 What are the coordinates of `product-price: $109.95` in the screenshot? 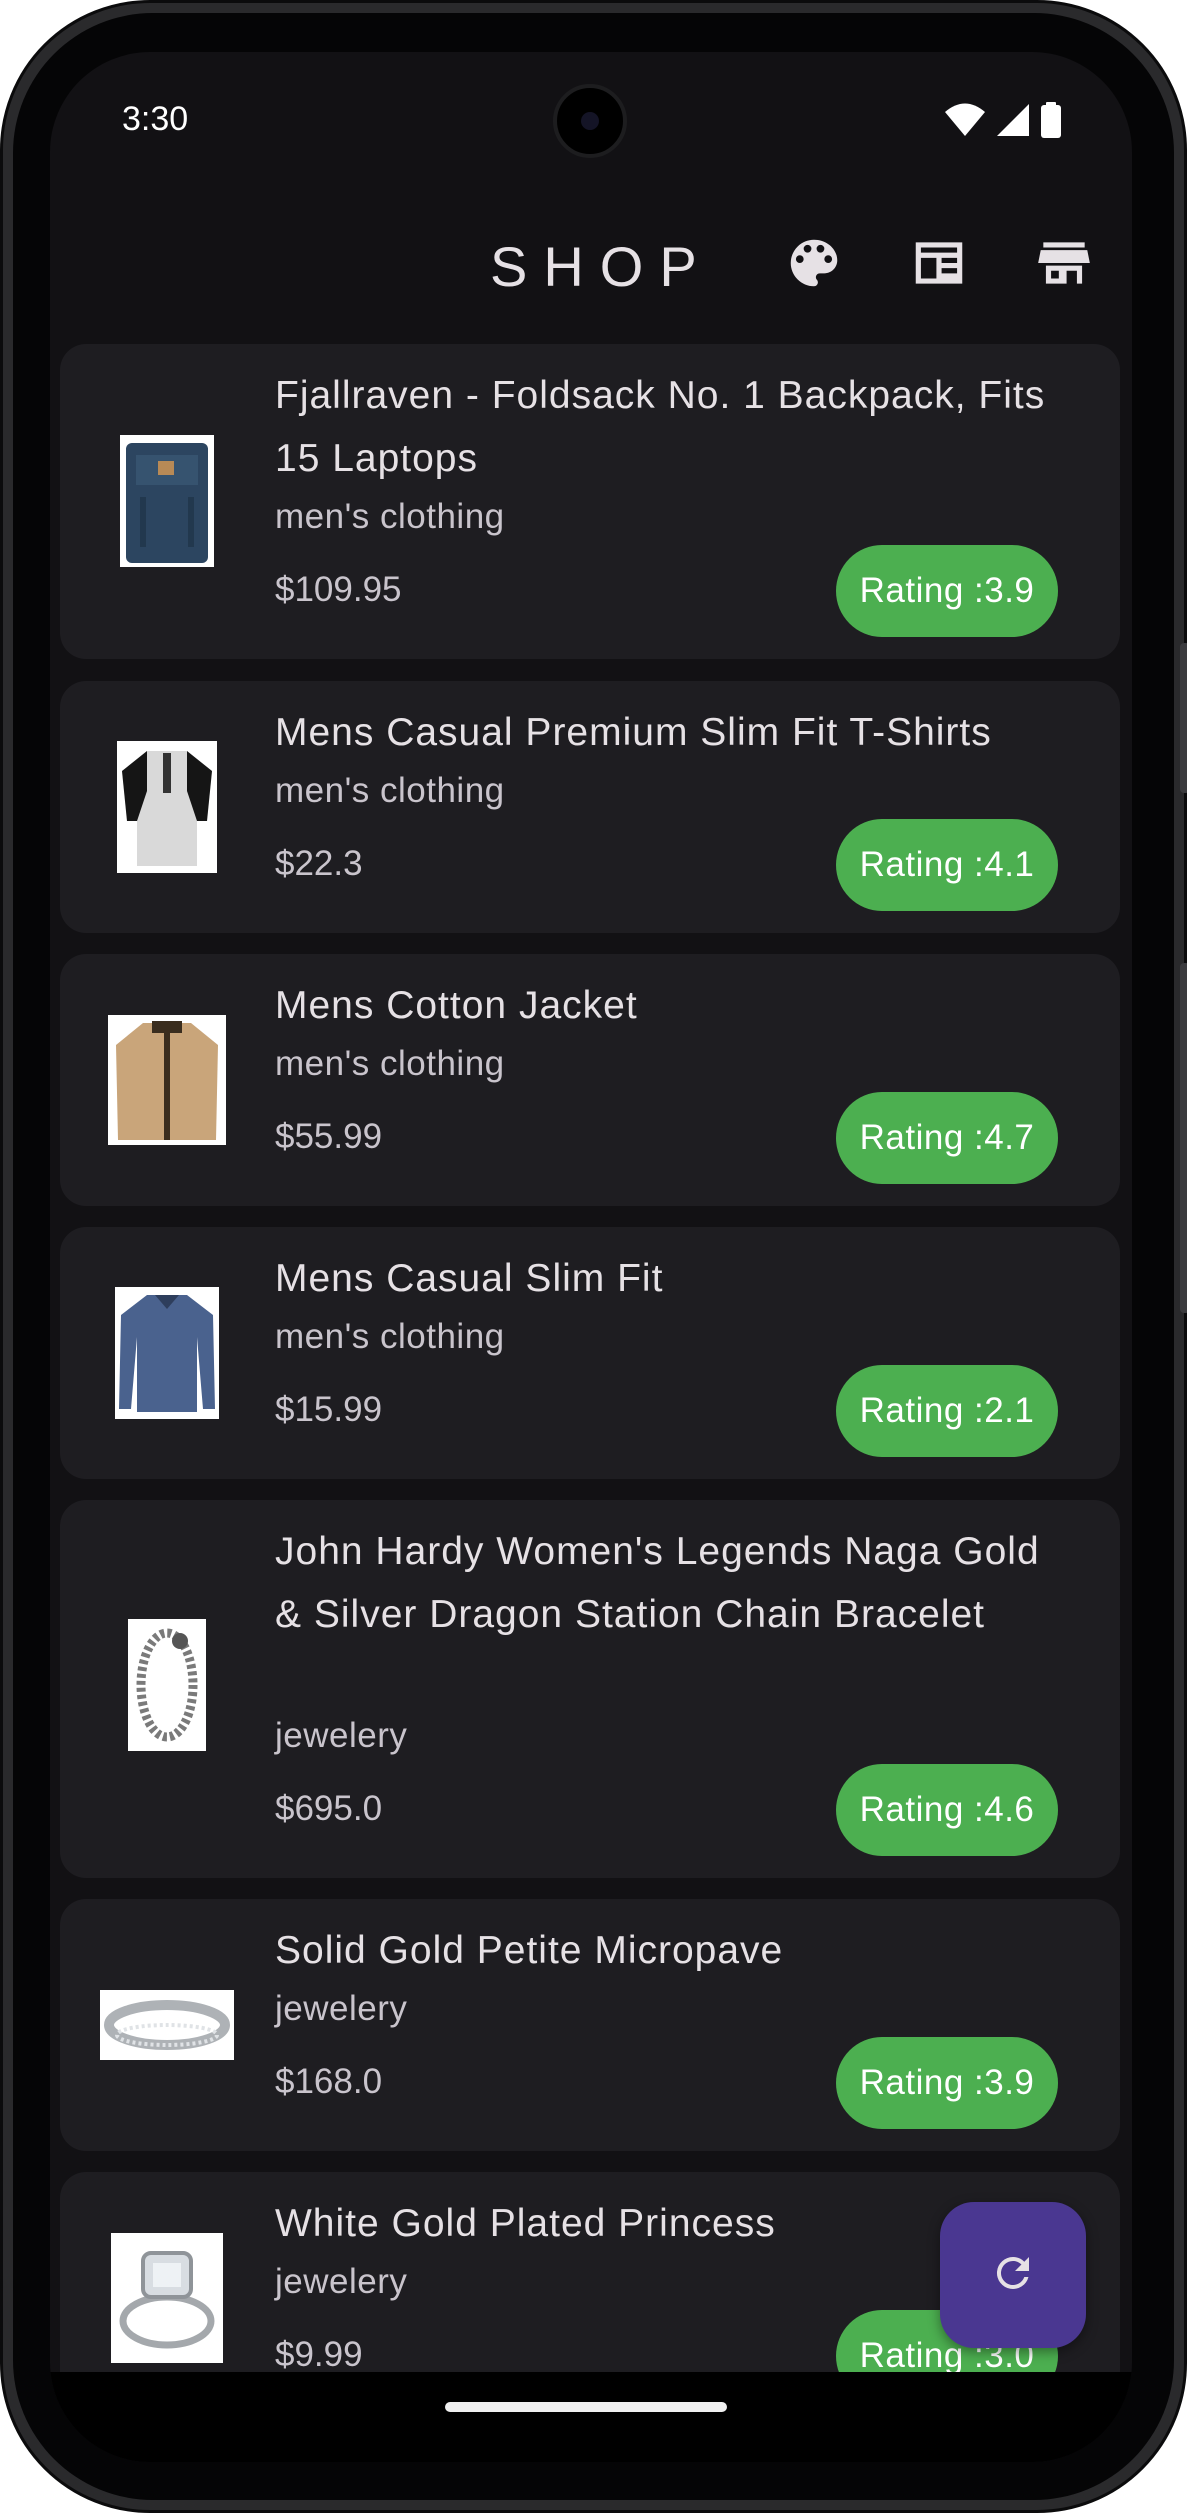 It's located at (338, 589).